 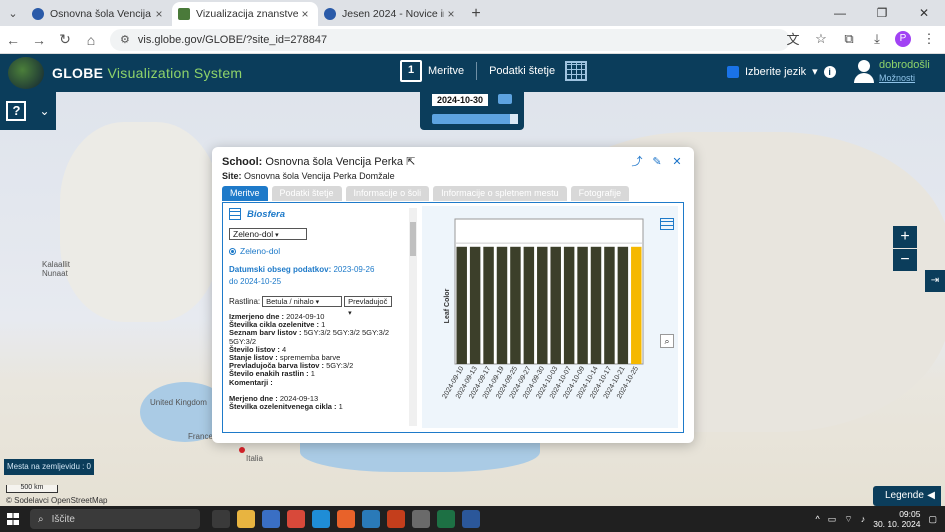 What do you see at coordinates (232, 251) in the screenshot?
I see `radio-button-icon` at bounding box center [232, 251].